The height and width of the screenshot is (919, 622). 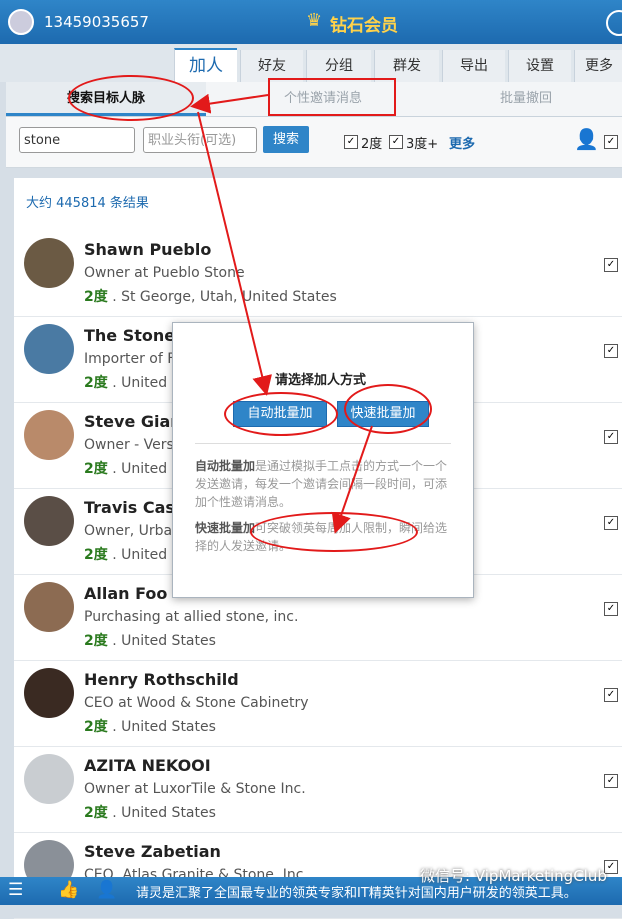 What do you see at coordinates (351, 142) in the screenshot?
I see `degree2-checkbox: ✓` at bounding box center [351, 142].